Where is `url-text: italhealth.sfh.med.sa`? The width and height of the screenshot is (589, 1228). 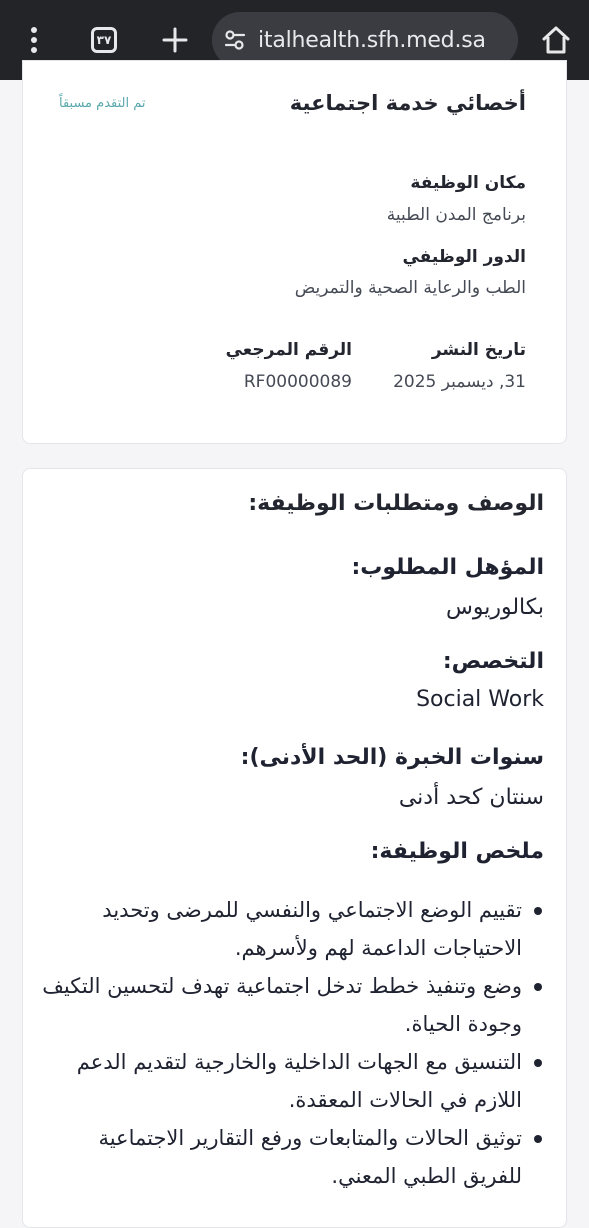
url-text: italhealth.sfh.med.sa is located at coordinates (372, 40).